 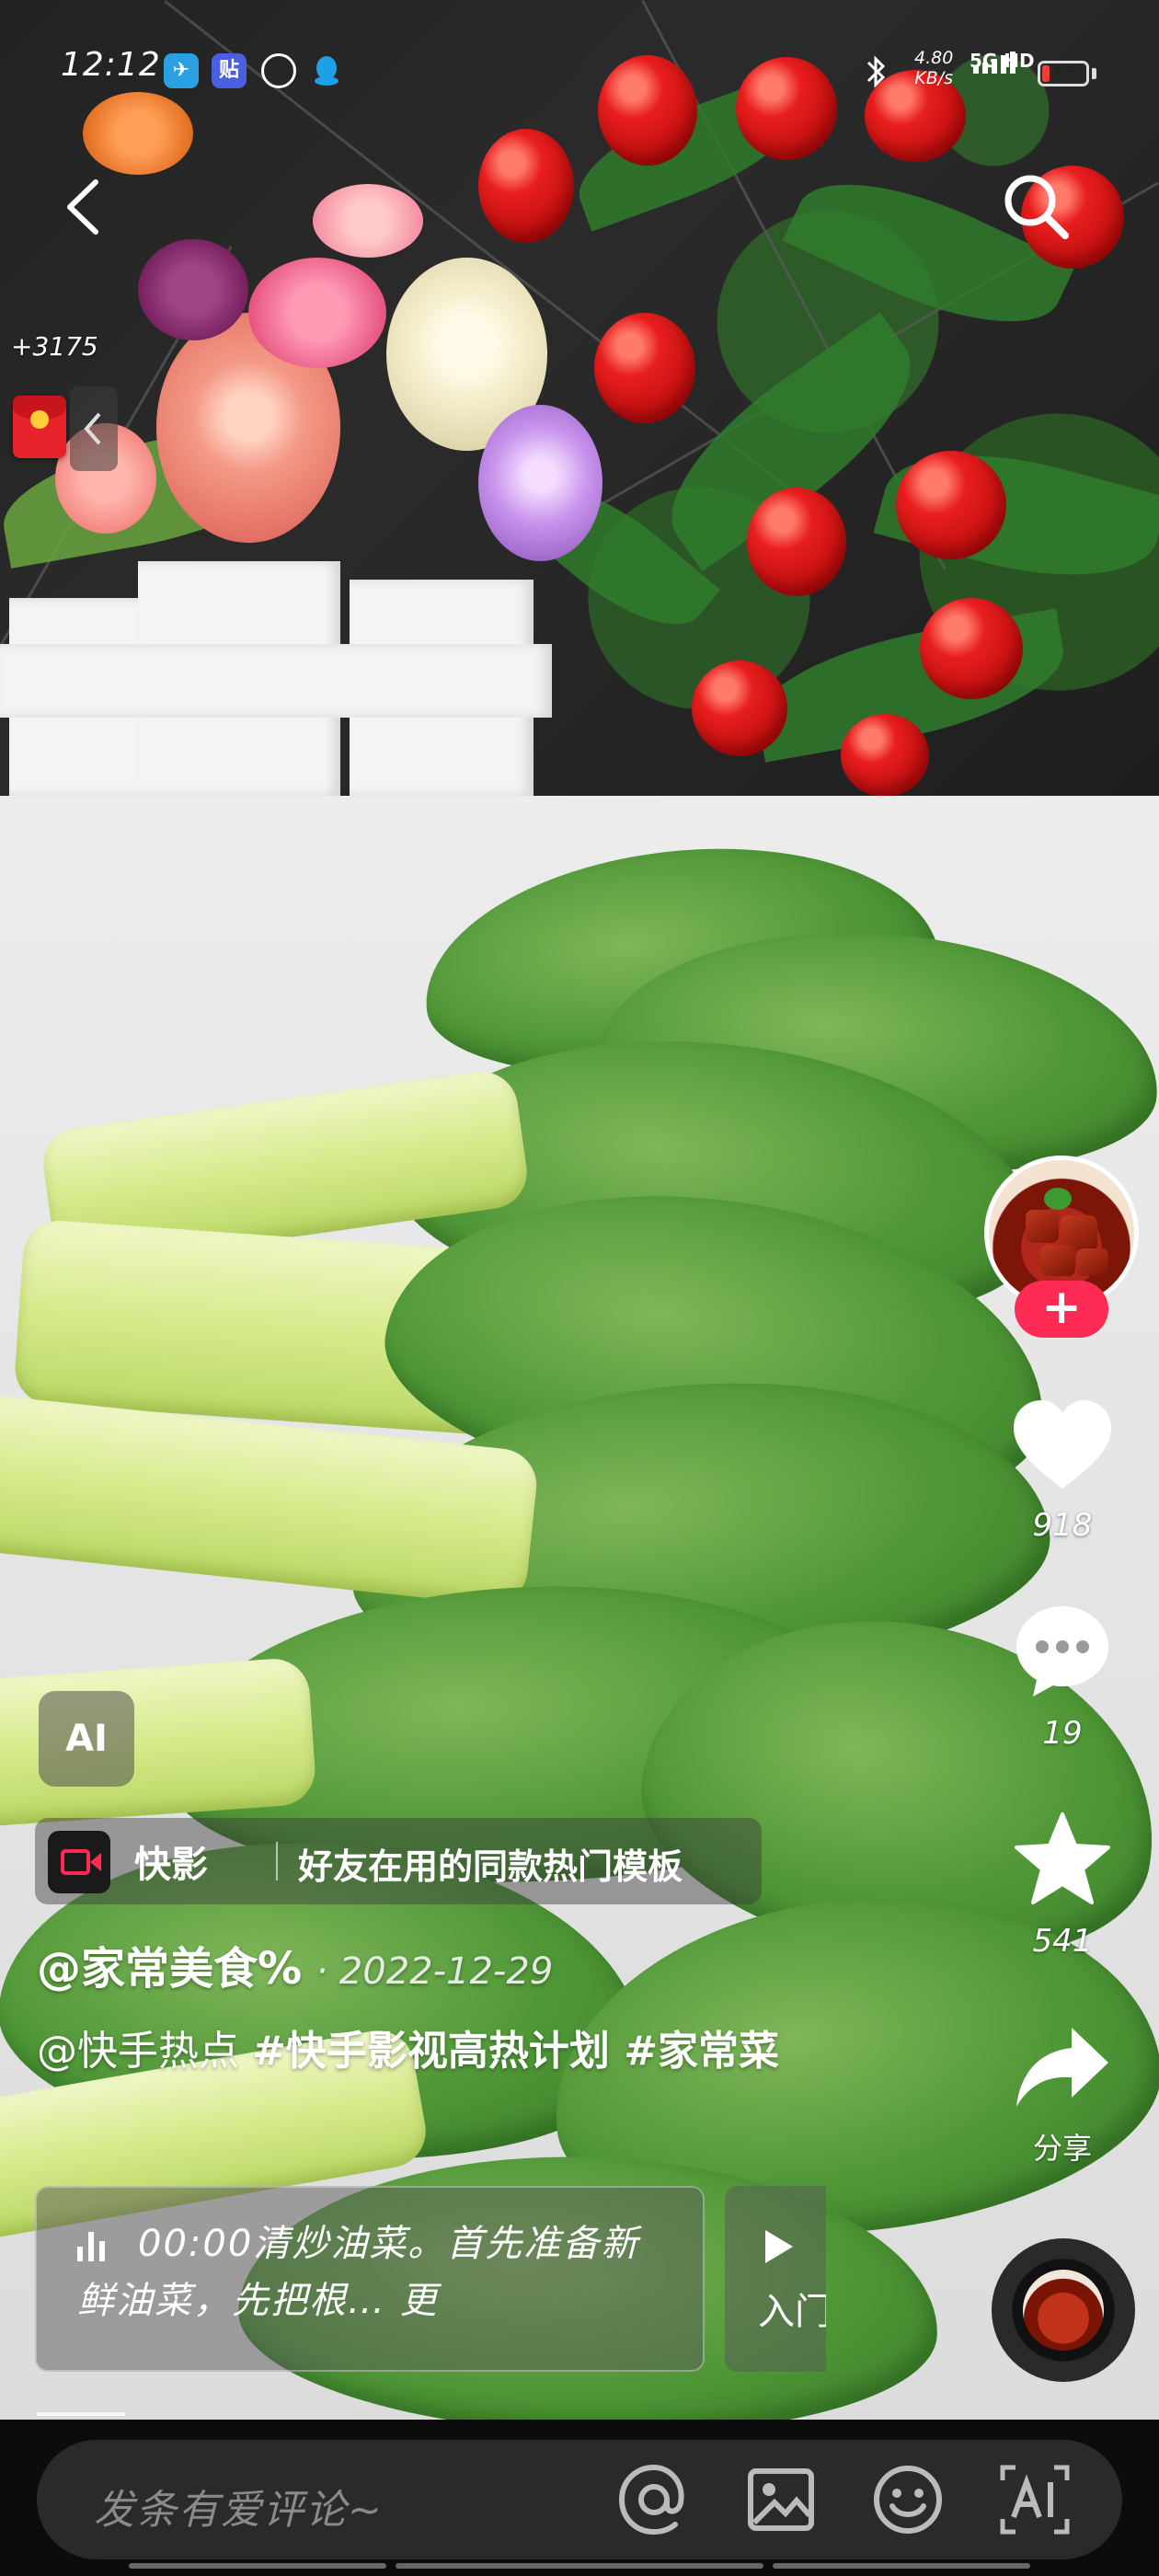 What do you see at coordinates (1062, 2148) in the screenshot?
I see `share-label: 分享` at bounding box center [1062, 2148].